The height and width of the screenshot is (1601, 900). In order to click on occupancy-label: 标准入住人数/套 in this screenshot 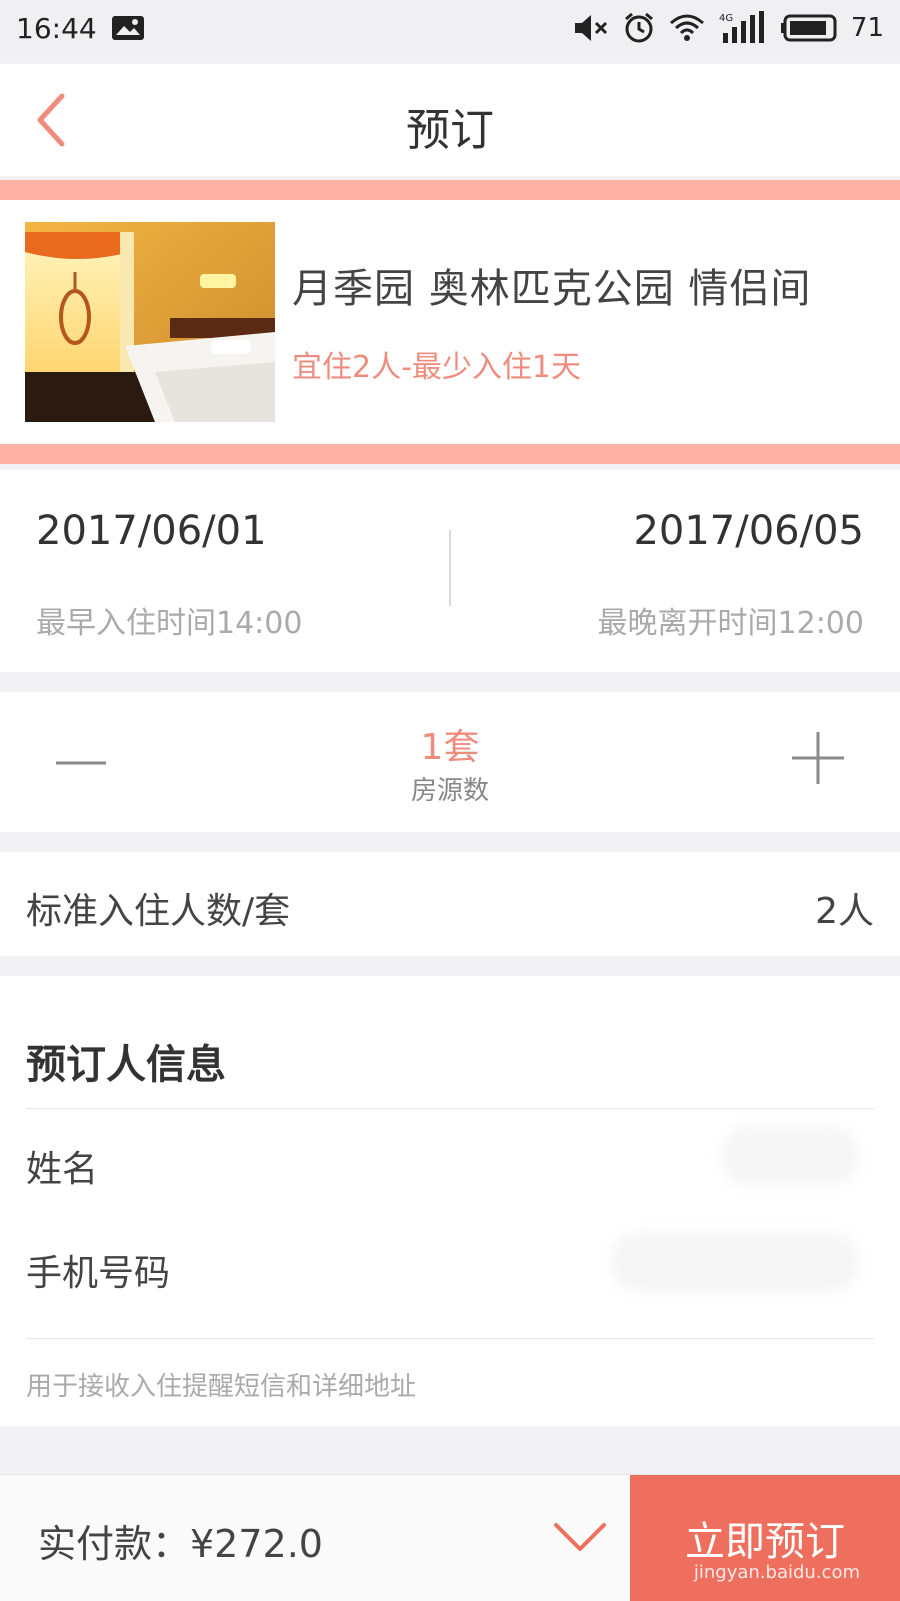, I will do `click(158, 911)`.